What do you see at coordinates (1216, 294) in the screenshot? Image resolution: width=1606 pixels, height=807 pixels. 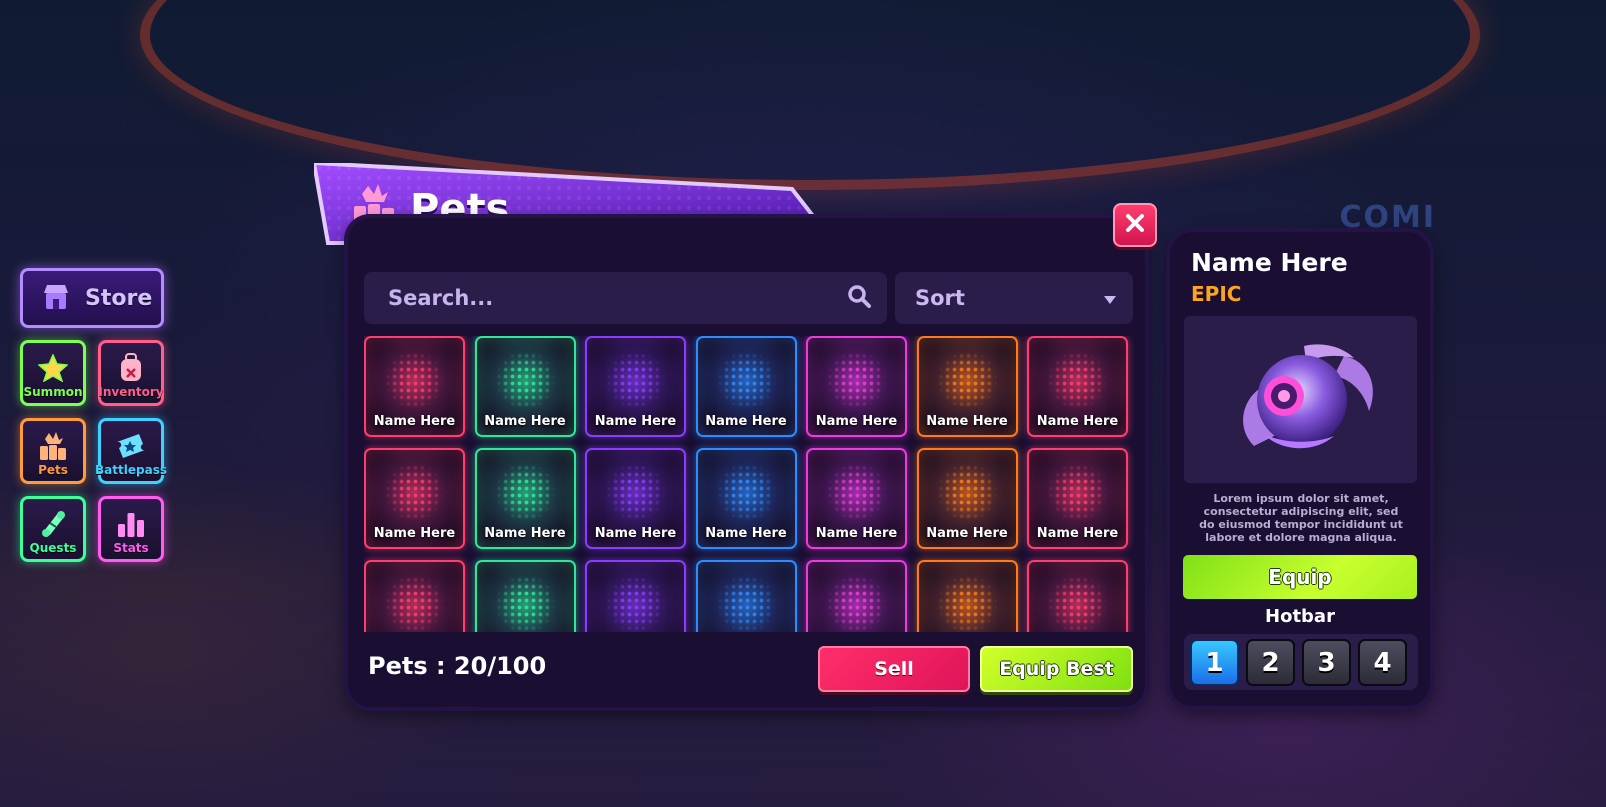 I see `pet-rarity: EPIC` at bounding box center [1216, 294].